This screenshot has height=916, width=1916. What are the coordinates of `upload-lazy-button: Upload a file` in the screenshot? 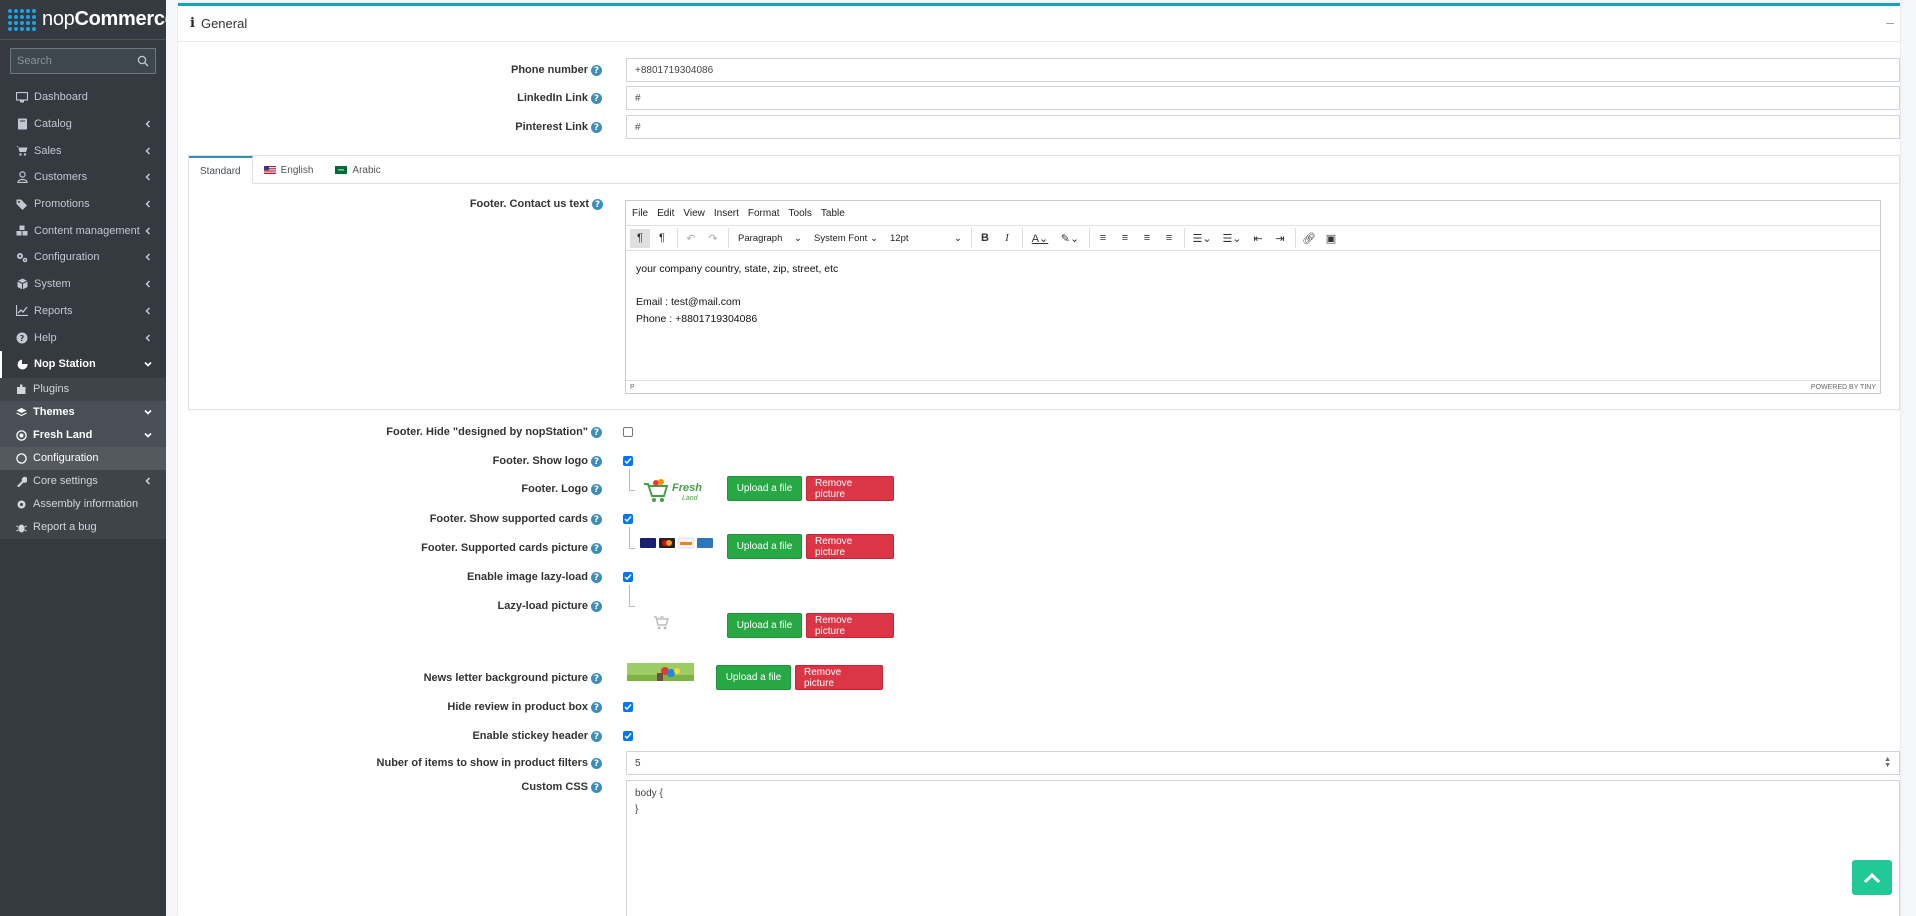 It's located at (764, 625).